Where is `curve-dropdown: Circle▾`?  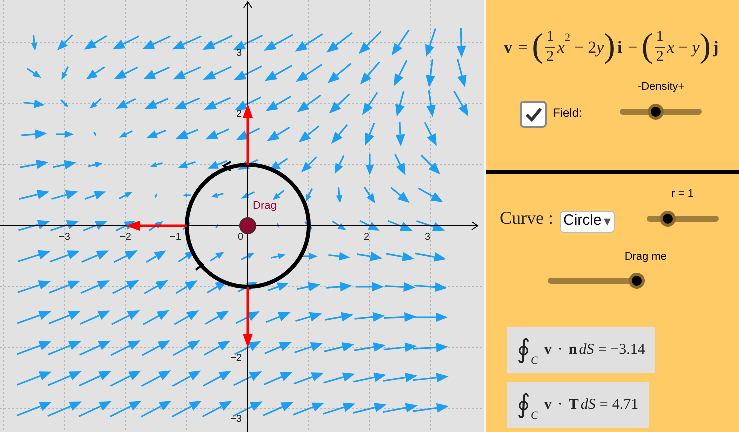
curve-dropdown: Circle▾ is located at coordinates (587, 221).